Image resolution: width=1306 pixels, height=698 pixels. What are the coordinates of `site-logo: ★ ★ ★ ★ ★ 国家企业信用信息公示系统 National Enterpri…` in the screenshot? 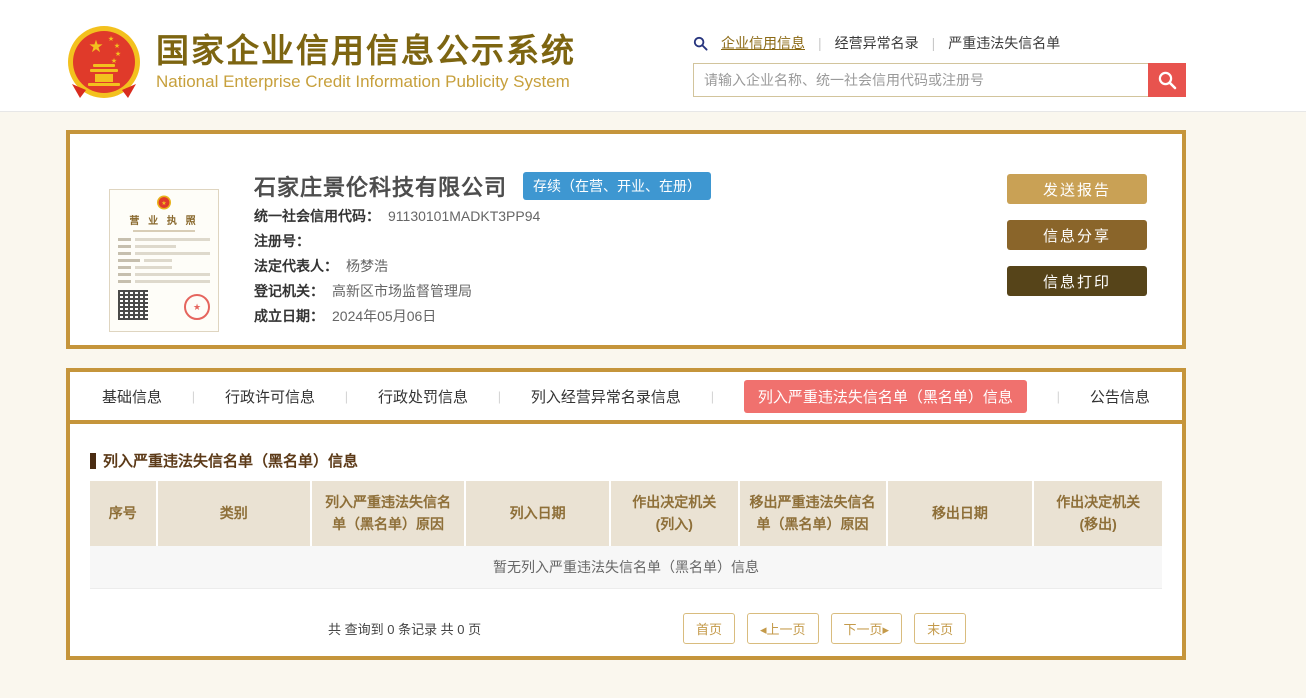 It's located at (321, 62).